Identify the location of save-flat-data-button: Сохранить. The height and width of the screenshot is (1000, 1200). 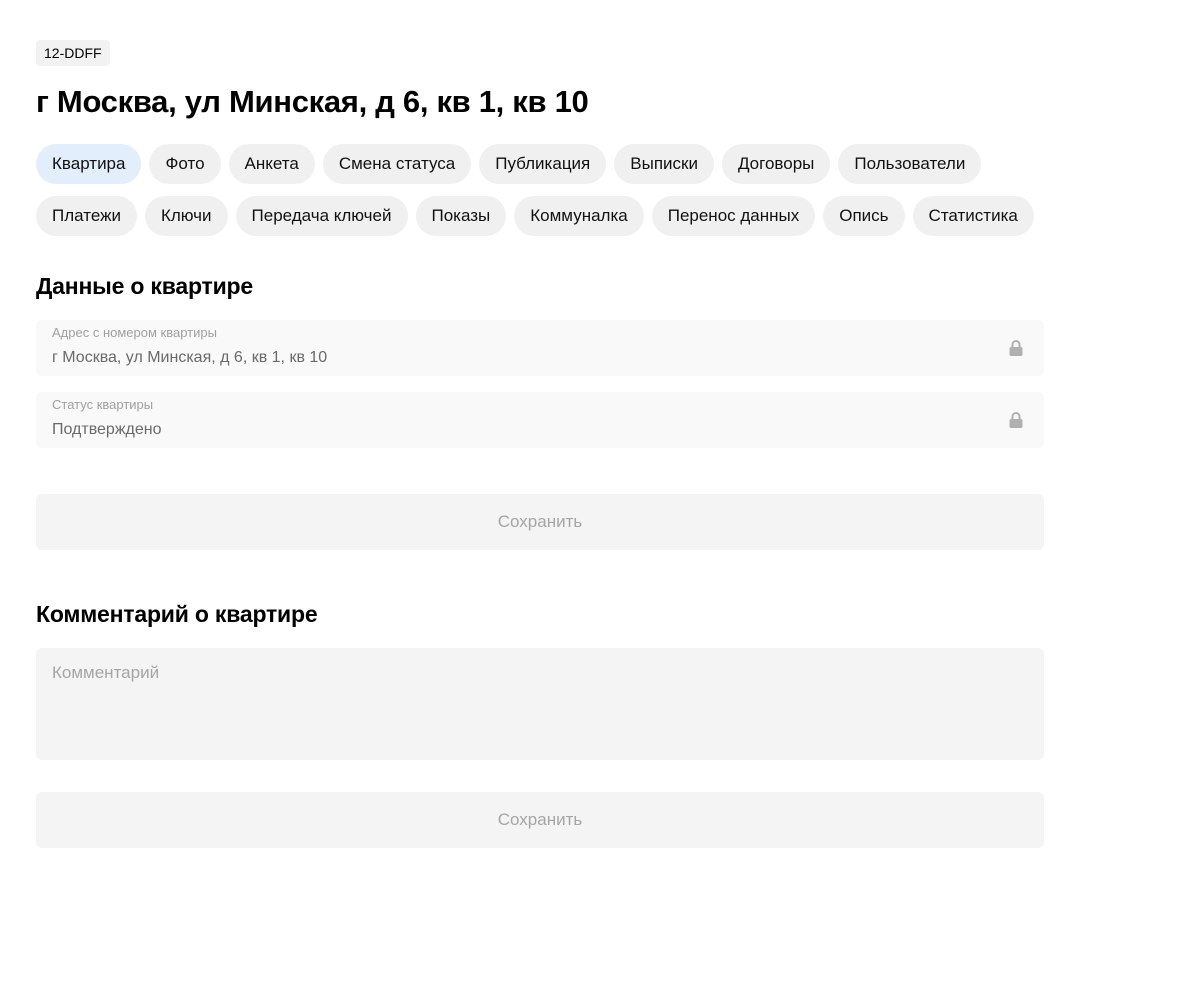
(540, 522).